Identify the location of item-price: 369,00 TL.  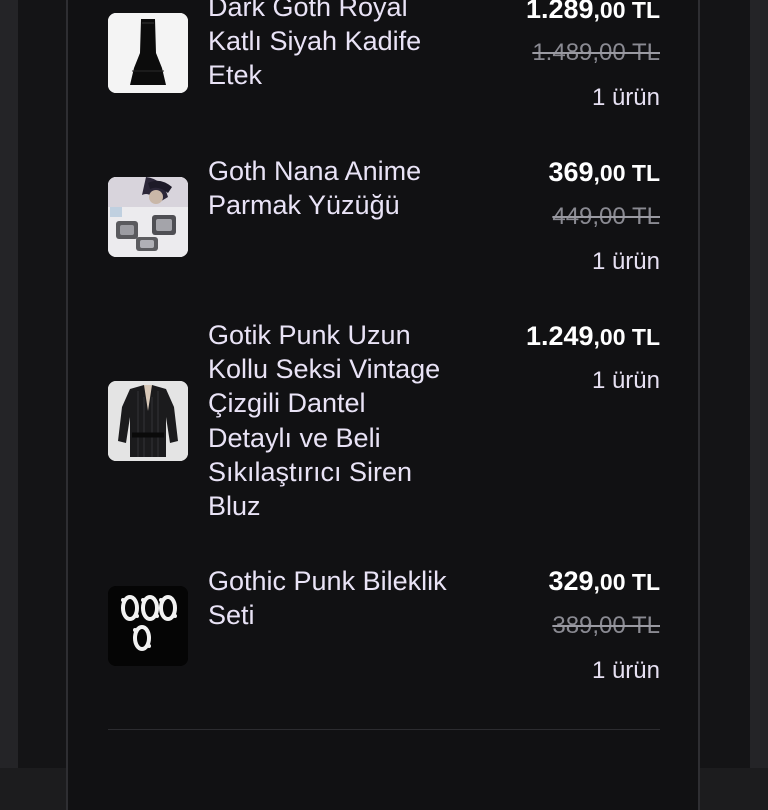
(604, 172).